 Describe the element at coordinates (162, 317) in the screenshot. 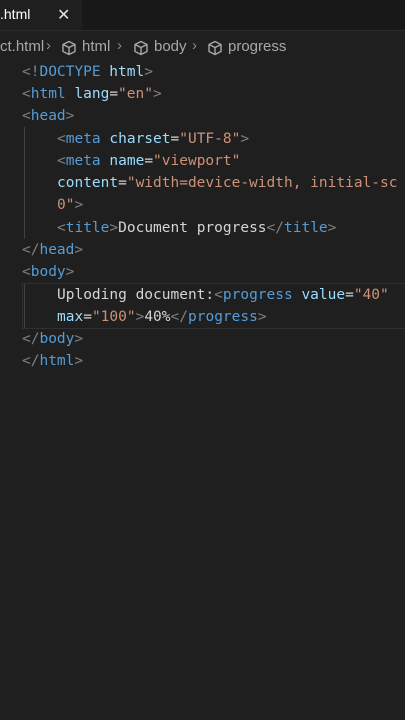

I see `code-line-9-wrap: max="100">40%</progress>` at that location.